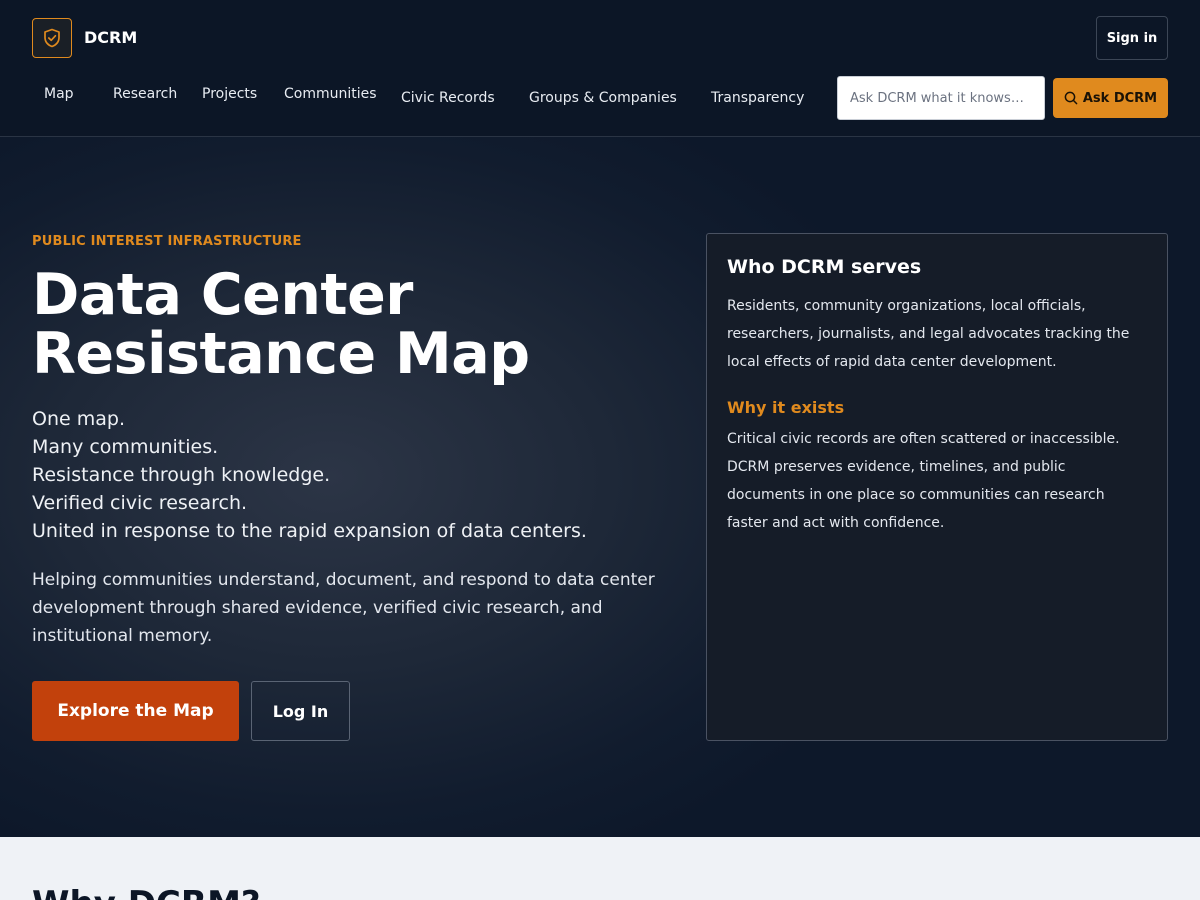 Image resolution: width=1200 pixels, height=900 pixels. Describe the element at coordinates (600, 868) in the screenshot. I see `why-section: Why DCRM?` at that location.